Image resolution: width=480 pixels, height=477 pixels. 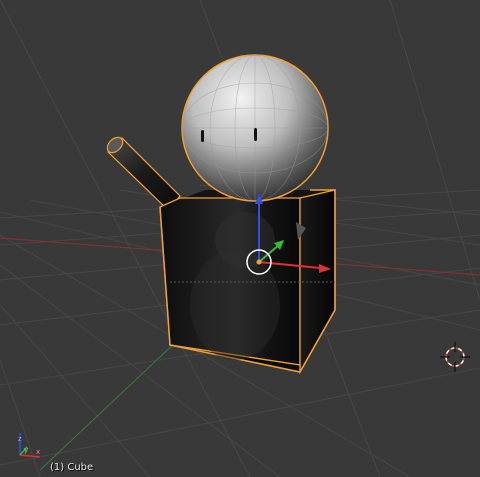 What do you see at coordinates (142, 172) in the screenshot?
I see `arm-mesh` at bounding box center [142, 172].